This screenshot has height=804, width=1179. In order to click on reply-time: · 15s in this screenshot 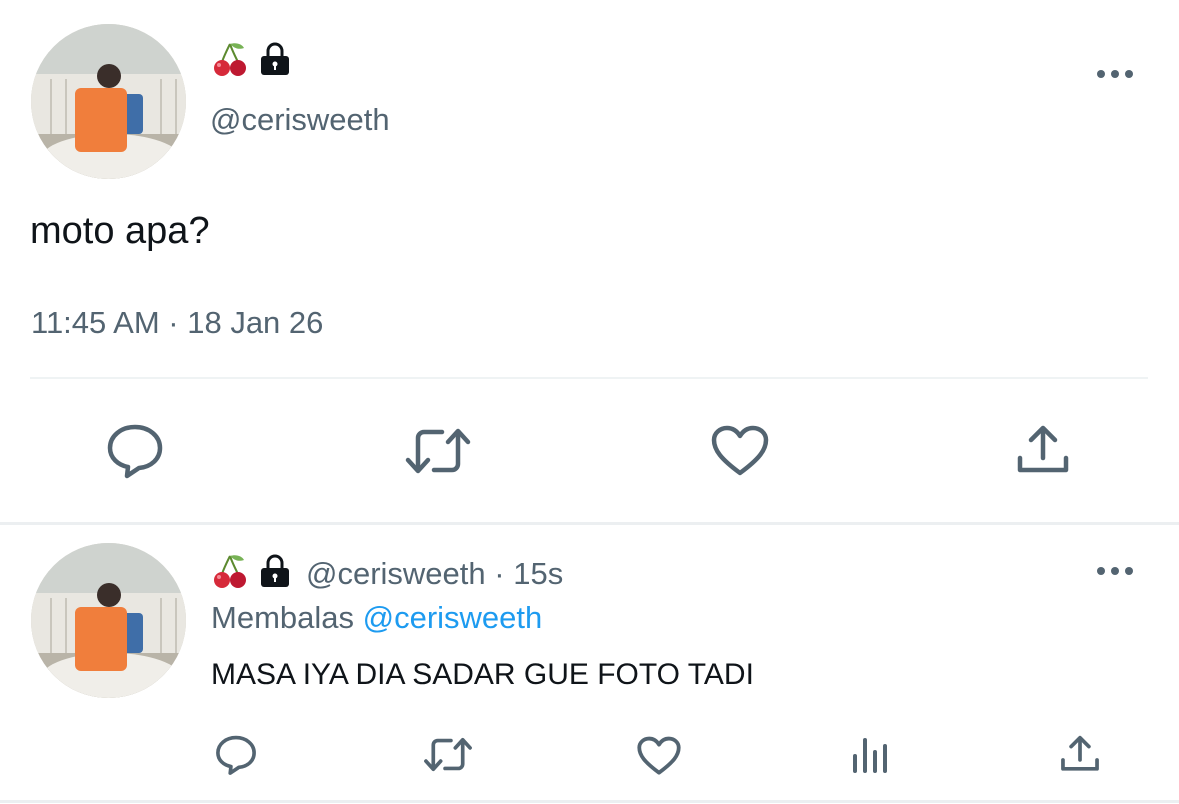, I will do `click(528, 573)`.